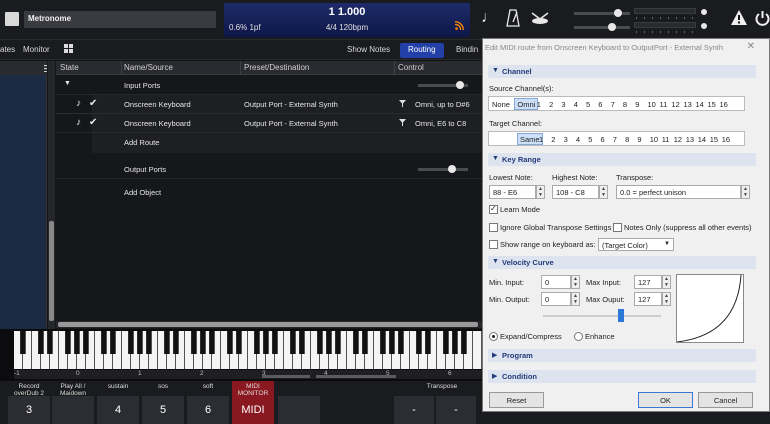 This screenshot has height=424, width=770. I want to click on min-output-stepper: ▲ ▼, so click(575, 299).